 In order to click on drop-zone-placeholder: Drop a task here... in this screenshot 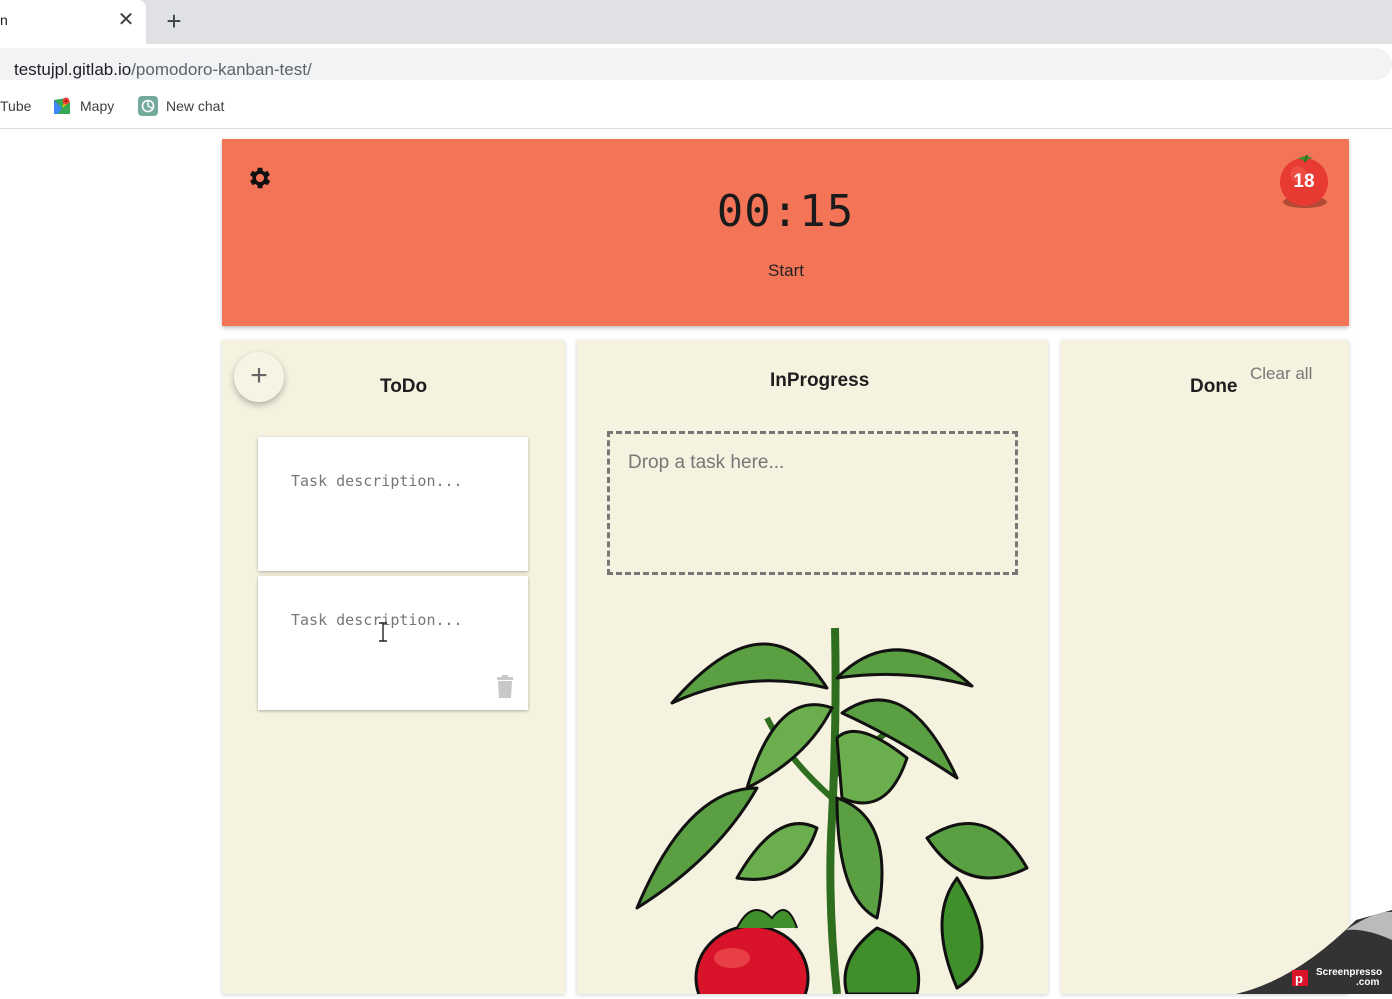, I will do `click(706, 462)`.